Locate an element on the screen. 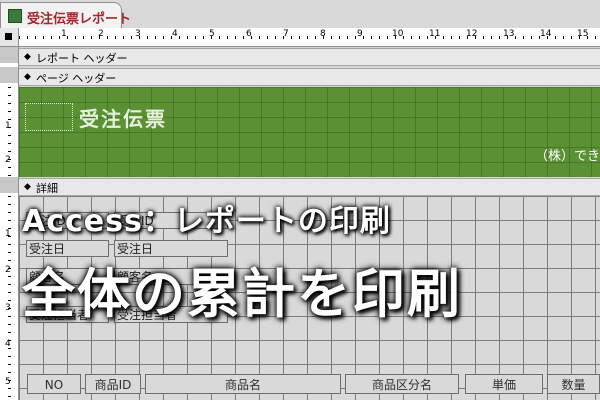  column-header-quantity: 数量 is located at coordinates (573, 384).